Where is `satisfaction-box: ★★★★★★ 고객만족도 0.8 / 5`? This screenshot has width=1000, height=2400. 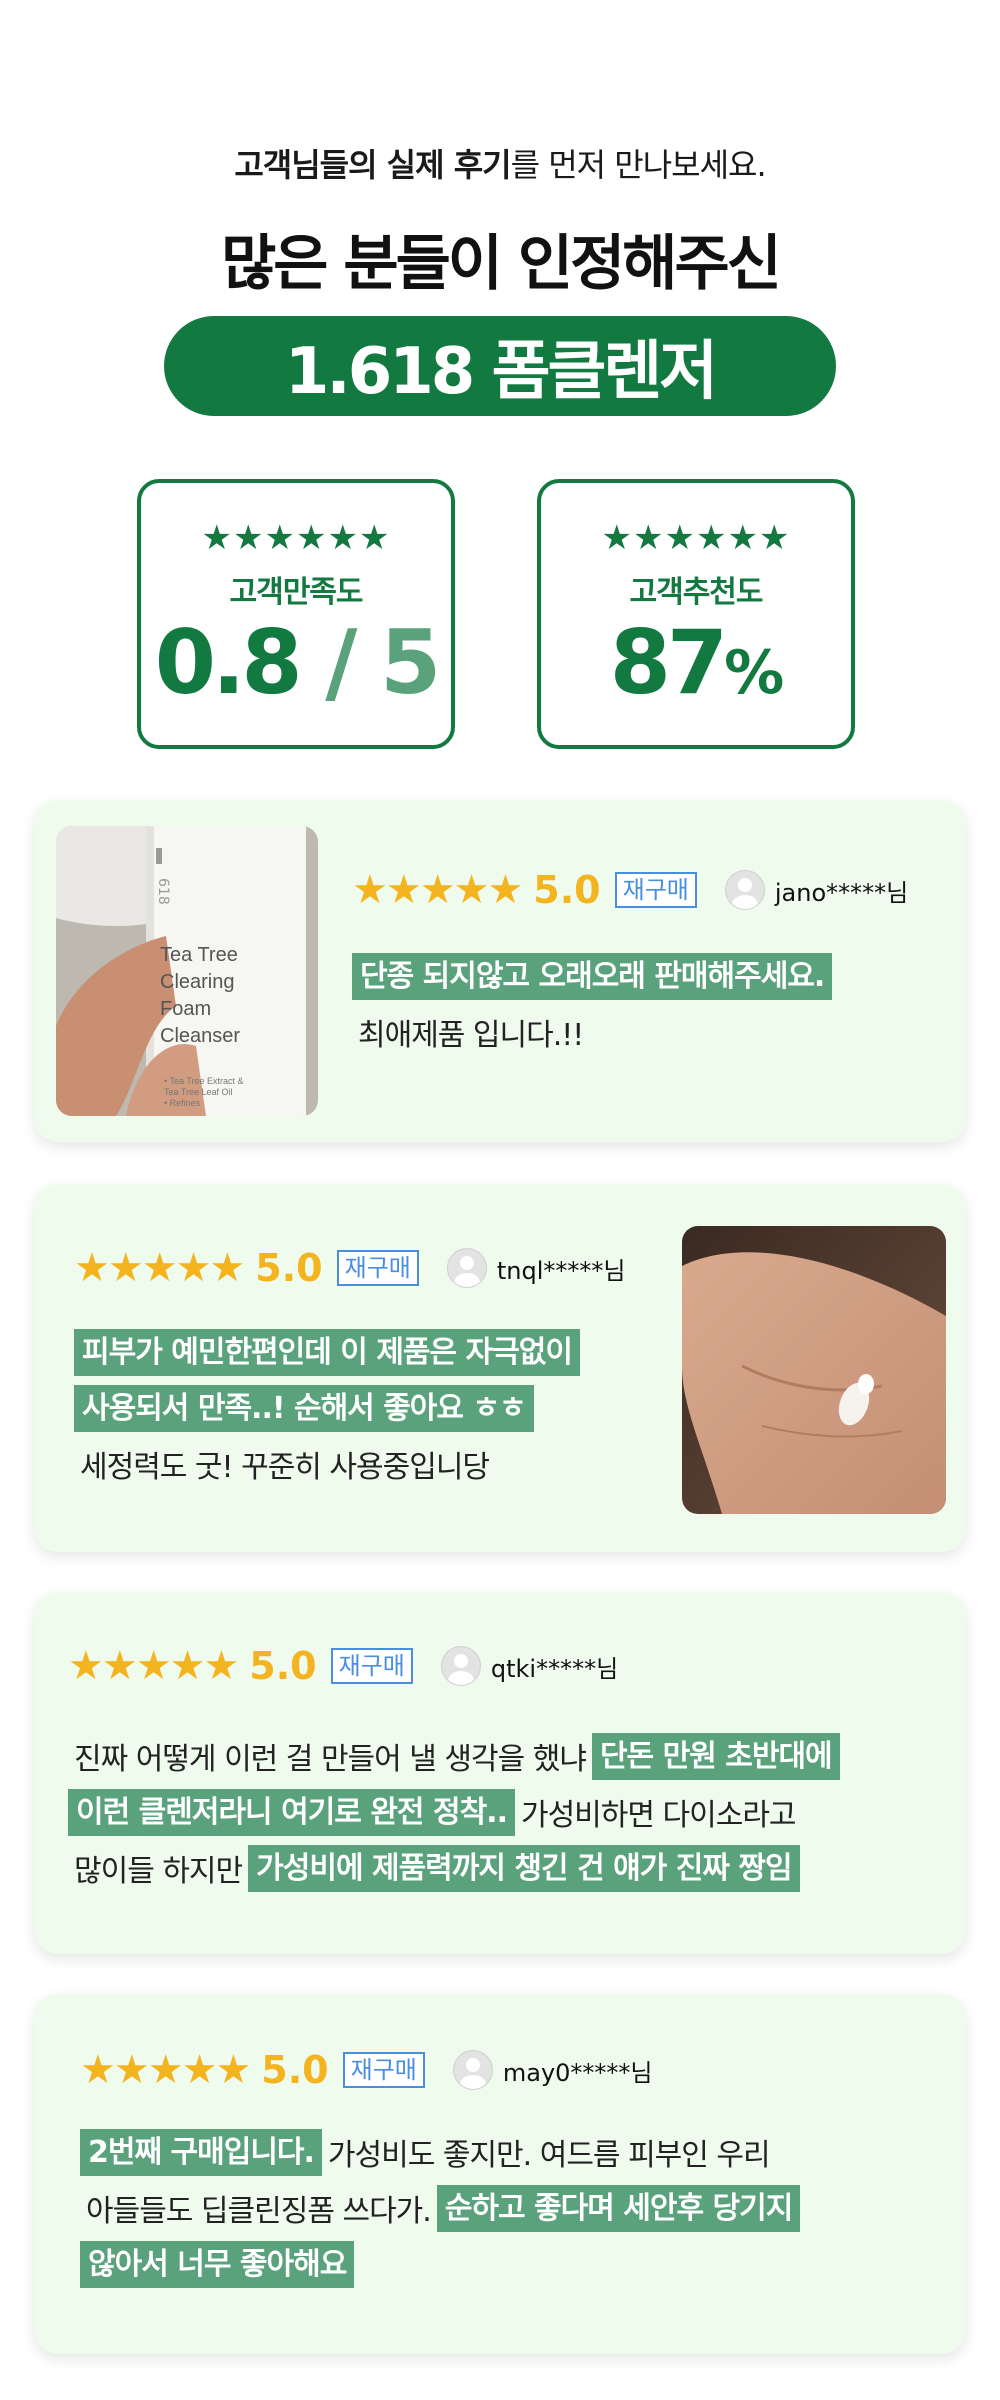
satisfaction-box: ★★★★★★ 고객만족도 0.8 / 5 is located at coordinates (296, 614).